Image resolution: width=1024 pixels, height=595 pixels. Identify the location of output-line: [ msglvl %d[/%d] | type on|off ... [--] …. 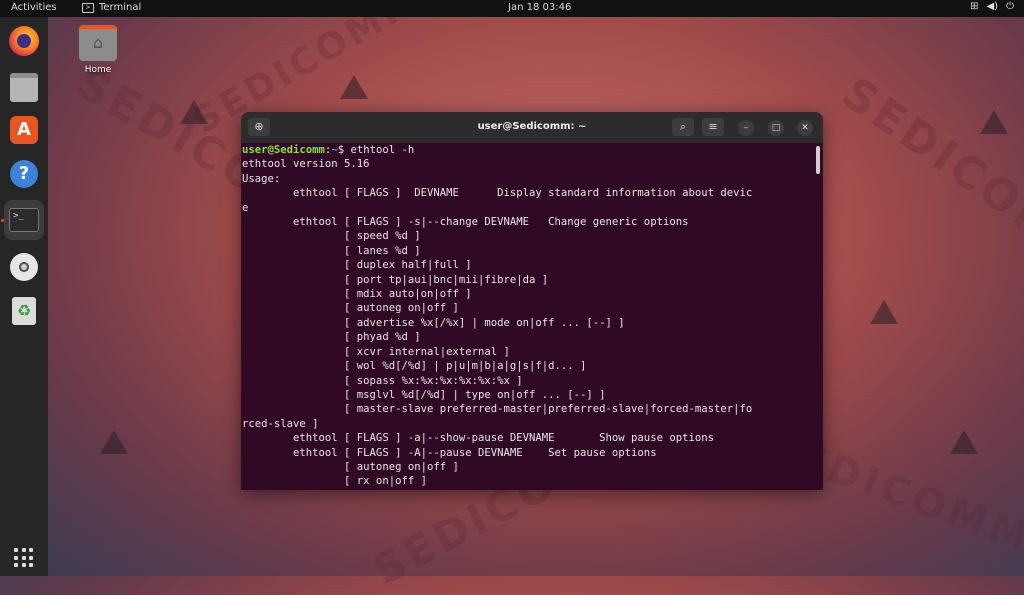
(424, 394).